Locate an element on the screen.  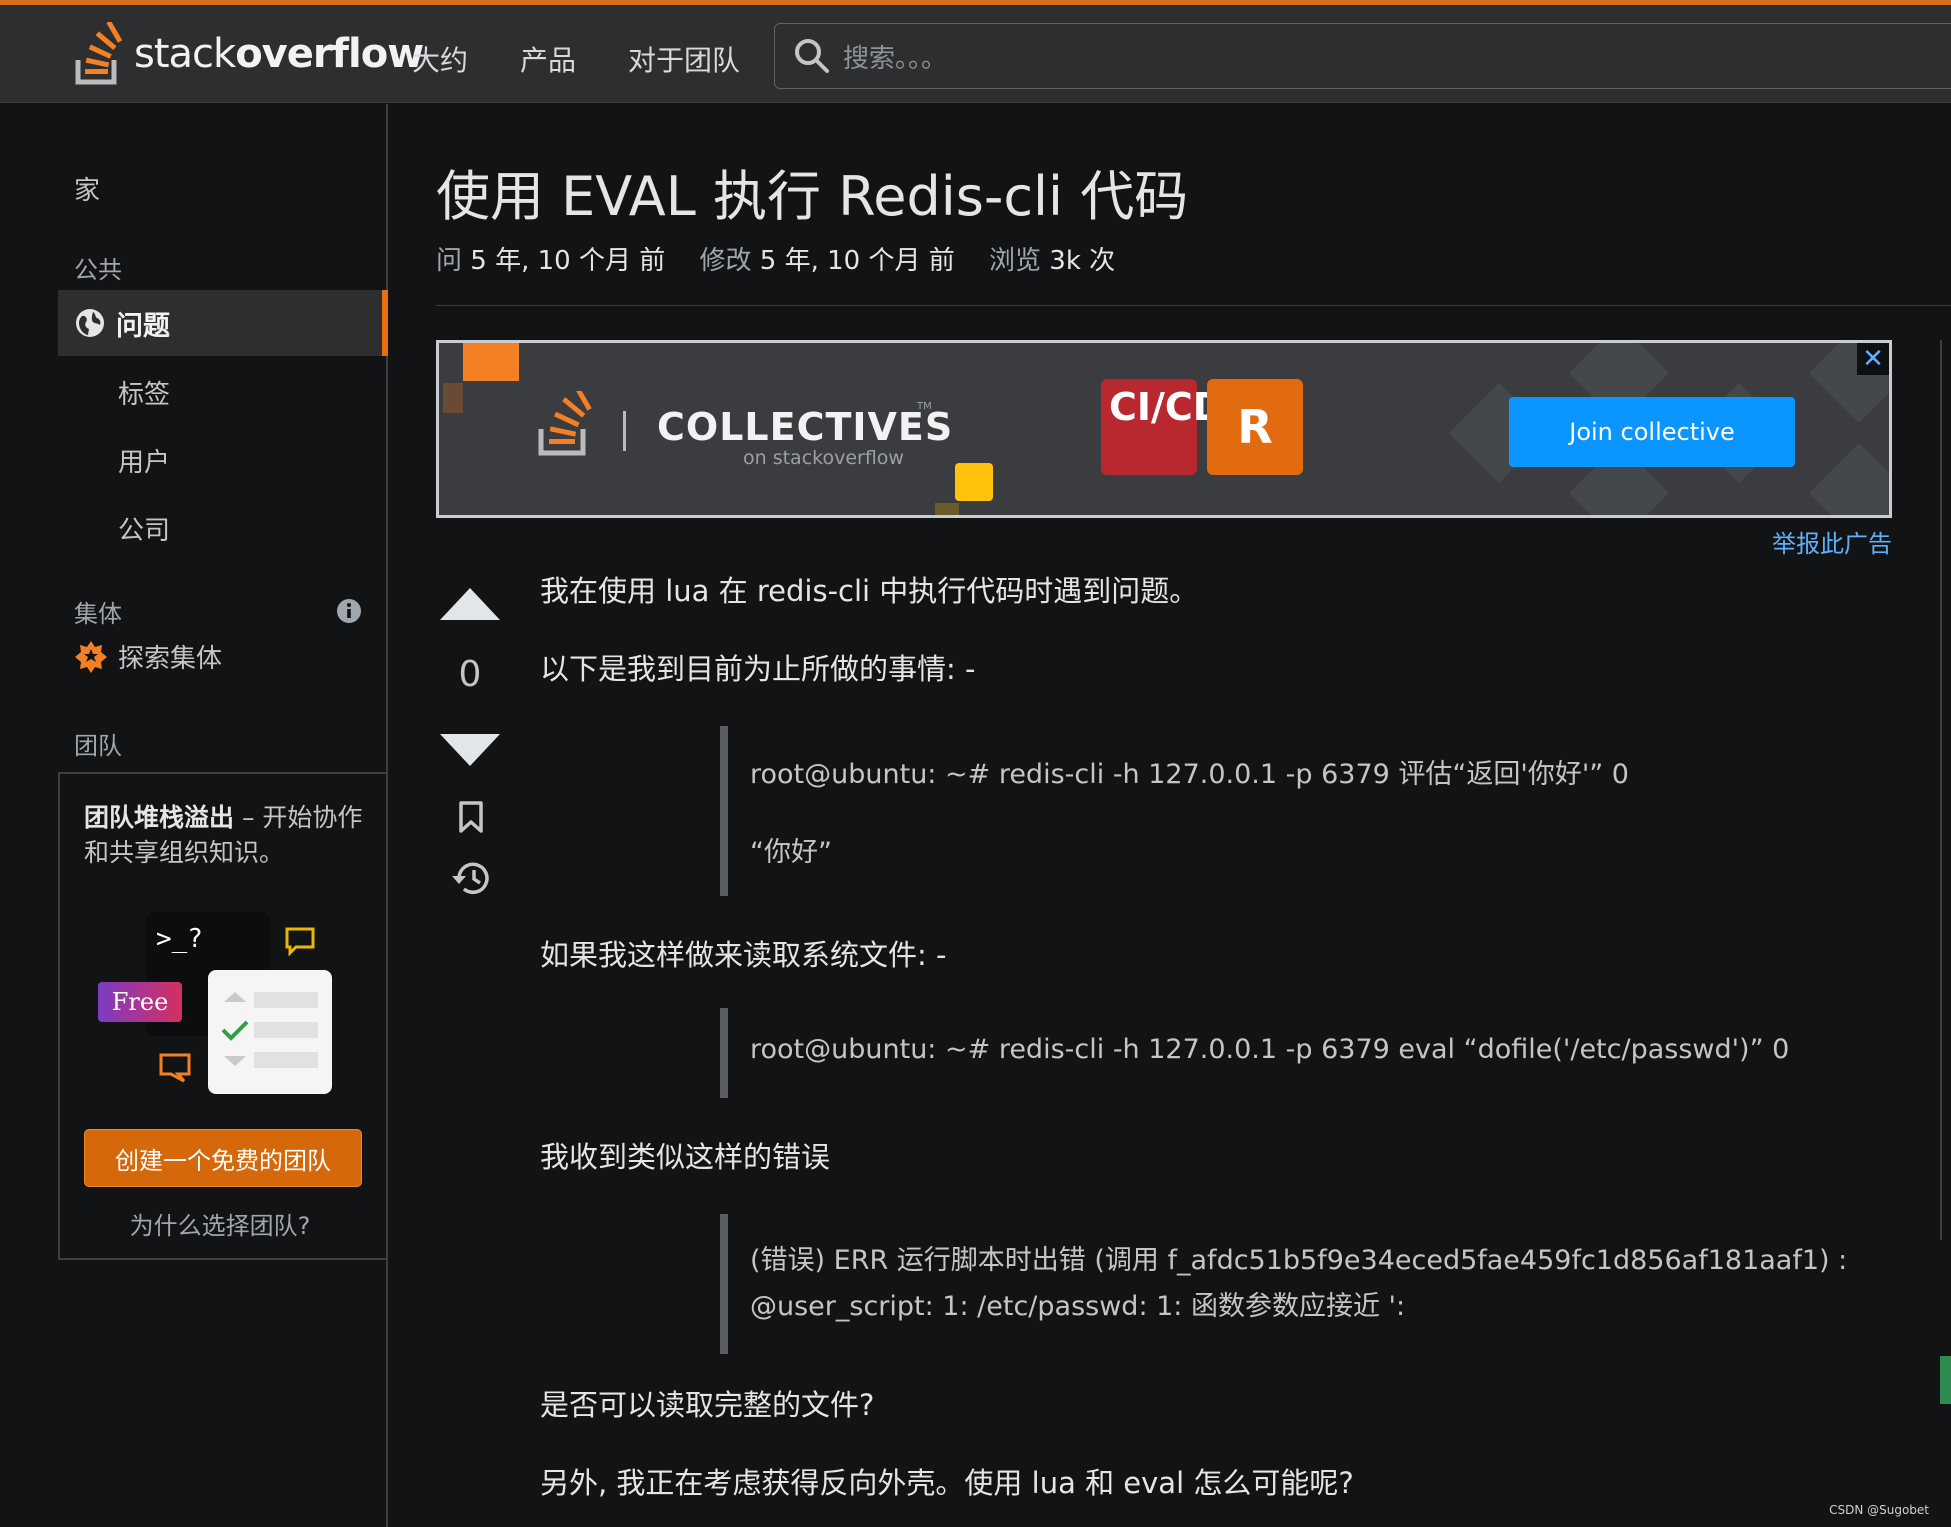
r-tile: R is located at coordinates (1255, 427).